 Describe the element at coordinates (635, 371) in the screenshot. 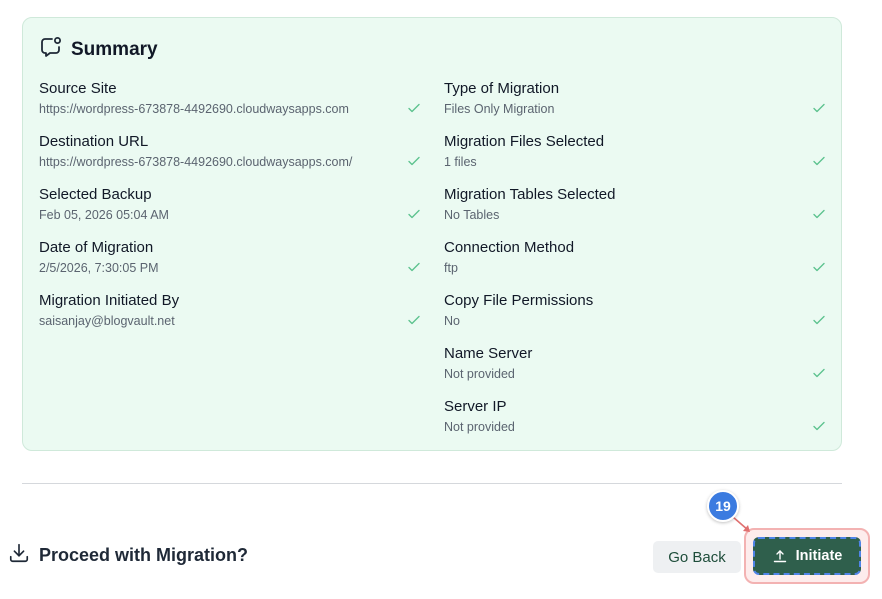

I see `summary-field-name-server: Name Server Not provided` at that location.